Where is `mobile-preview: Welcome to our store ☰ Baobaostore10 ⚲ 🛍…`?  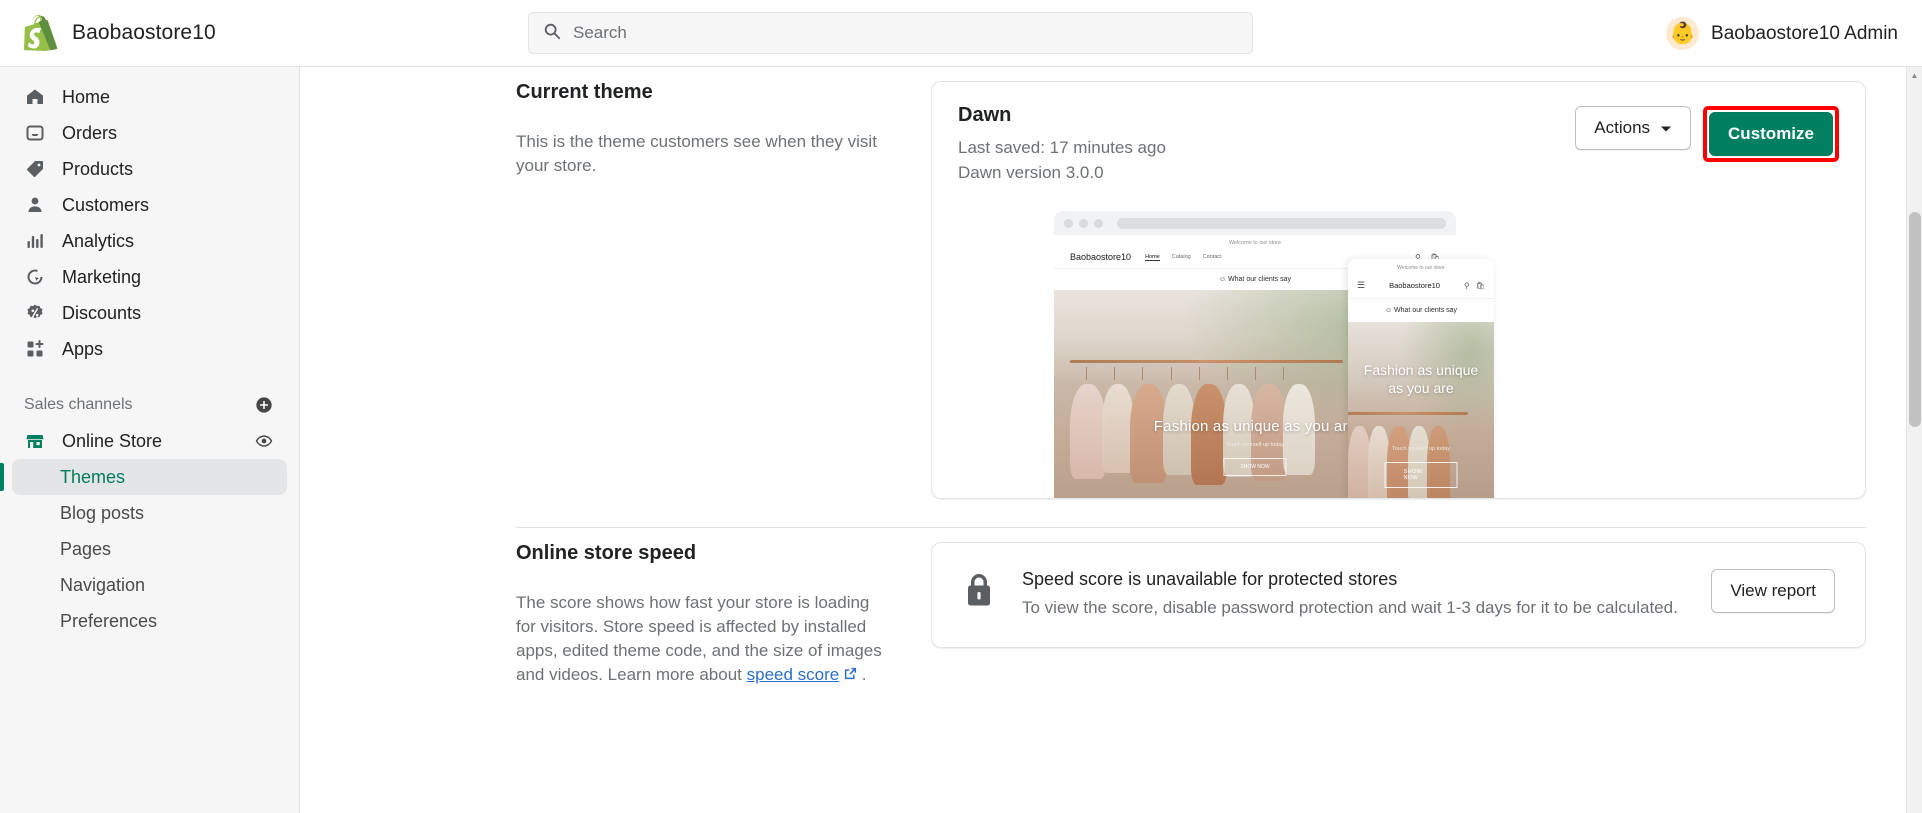 mobile-preview: Welcome to our store ☰ Baobaostore10 ⚲ 🛍… is located at coordinates (1421, 378).